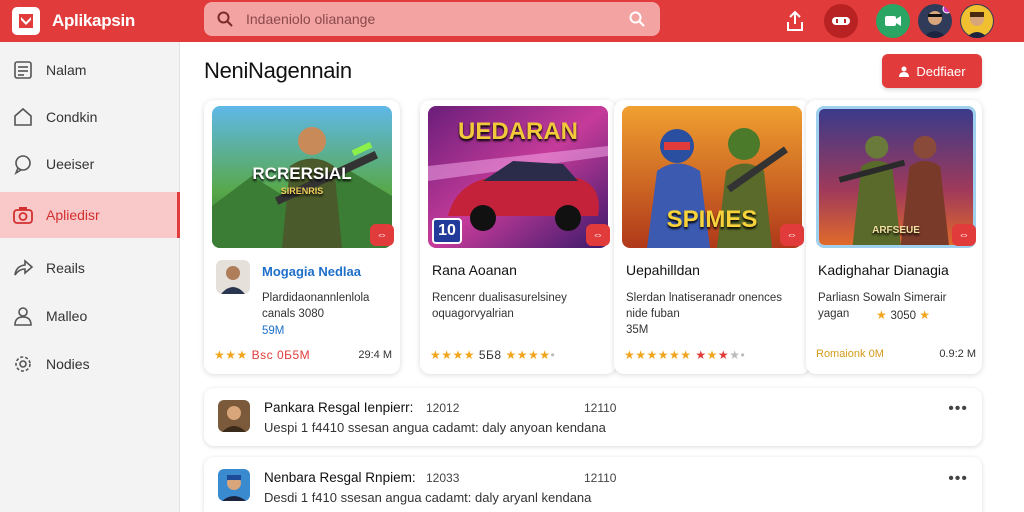  Describe the element at coordinates (72, 117) in the screenshot. I see `sidebar-item-label: Condkin` at that location.